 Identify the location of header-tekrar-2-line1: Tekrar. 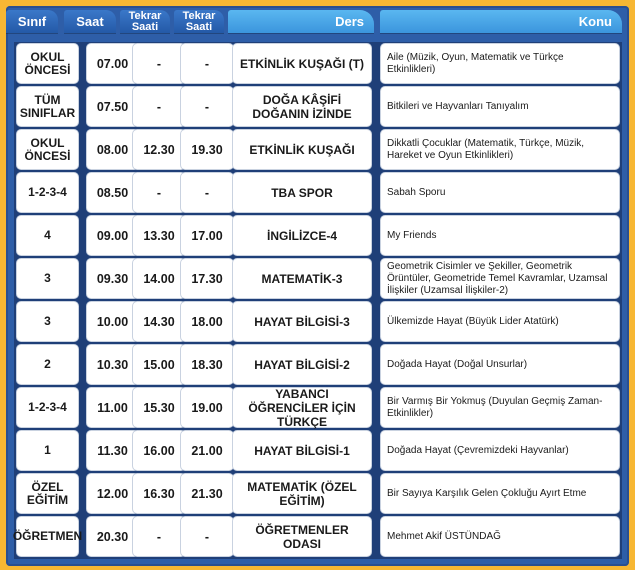
(199, 15).